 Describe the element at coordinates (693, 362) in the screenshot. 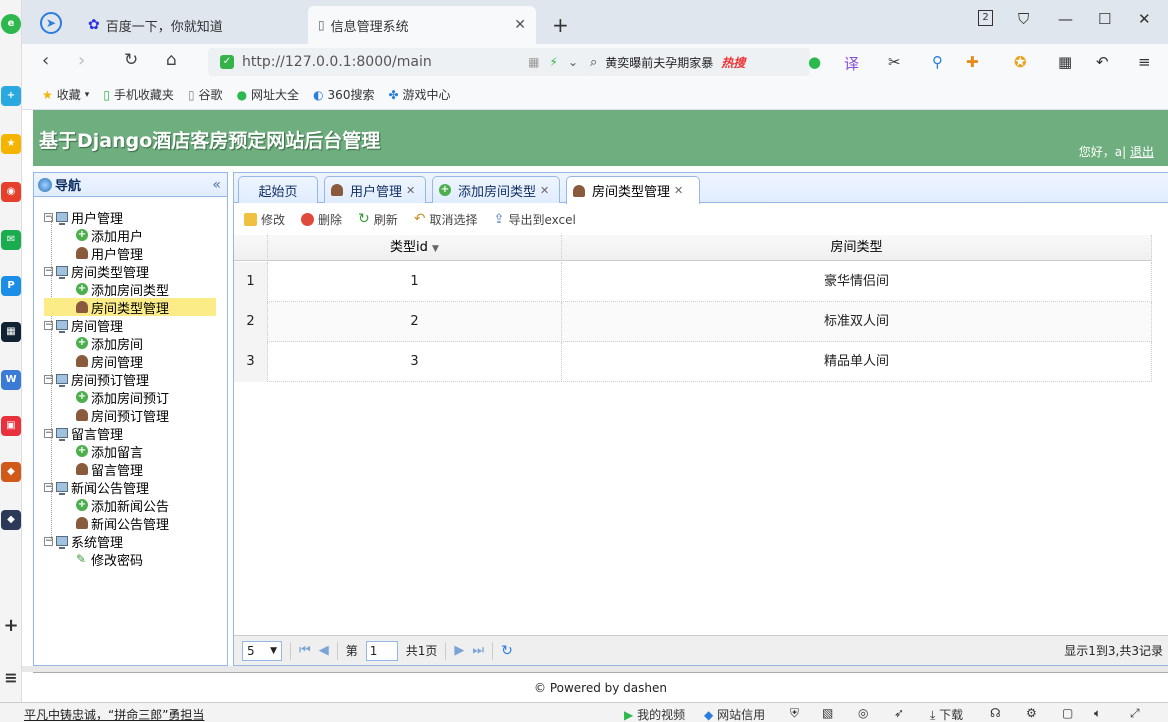

I see `table-row: 3 3 精品单人间` at that location.